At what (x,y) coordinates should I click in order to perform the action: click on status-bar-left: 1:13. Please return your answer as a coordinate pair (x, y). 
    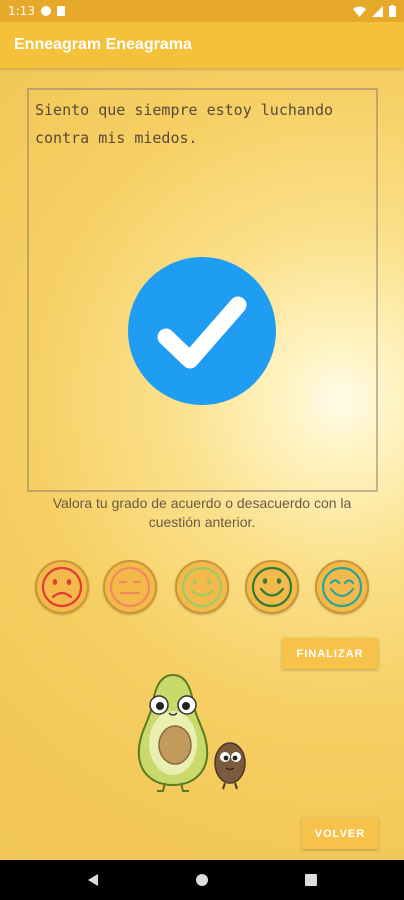
    Looking at the image, I should click on (36, 11).